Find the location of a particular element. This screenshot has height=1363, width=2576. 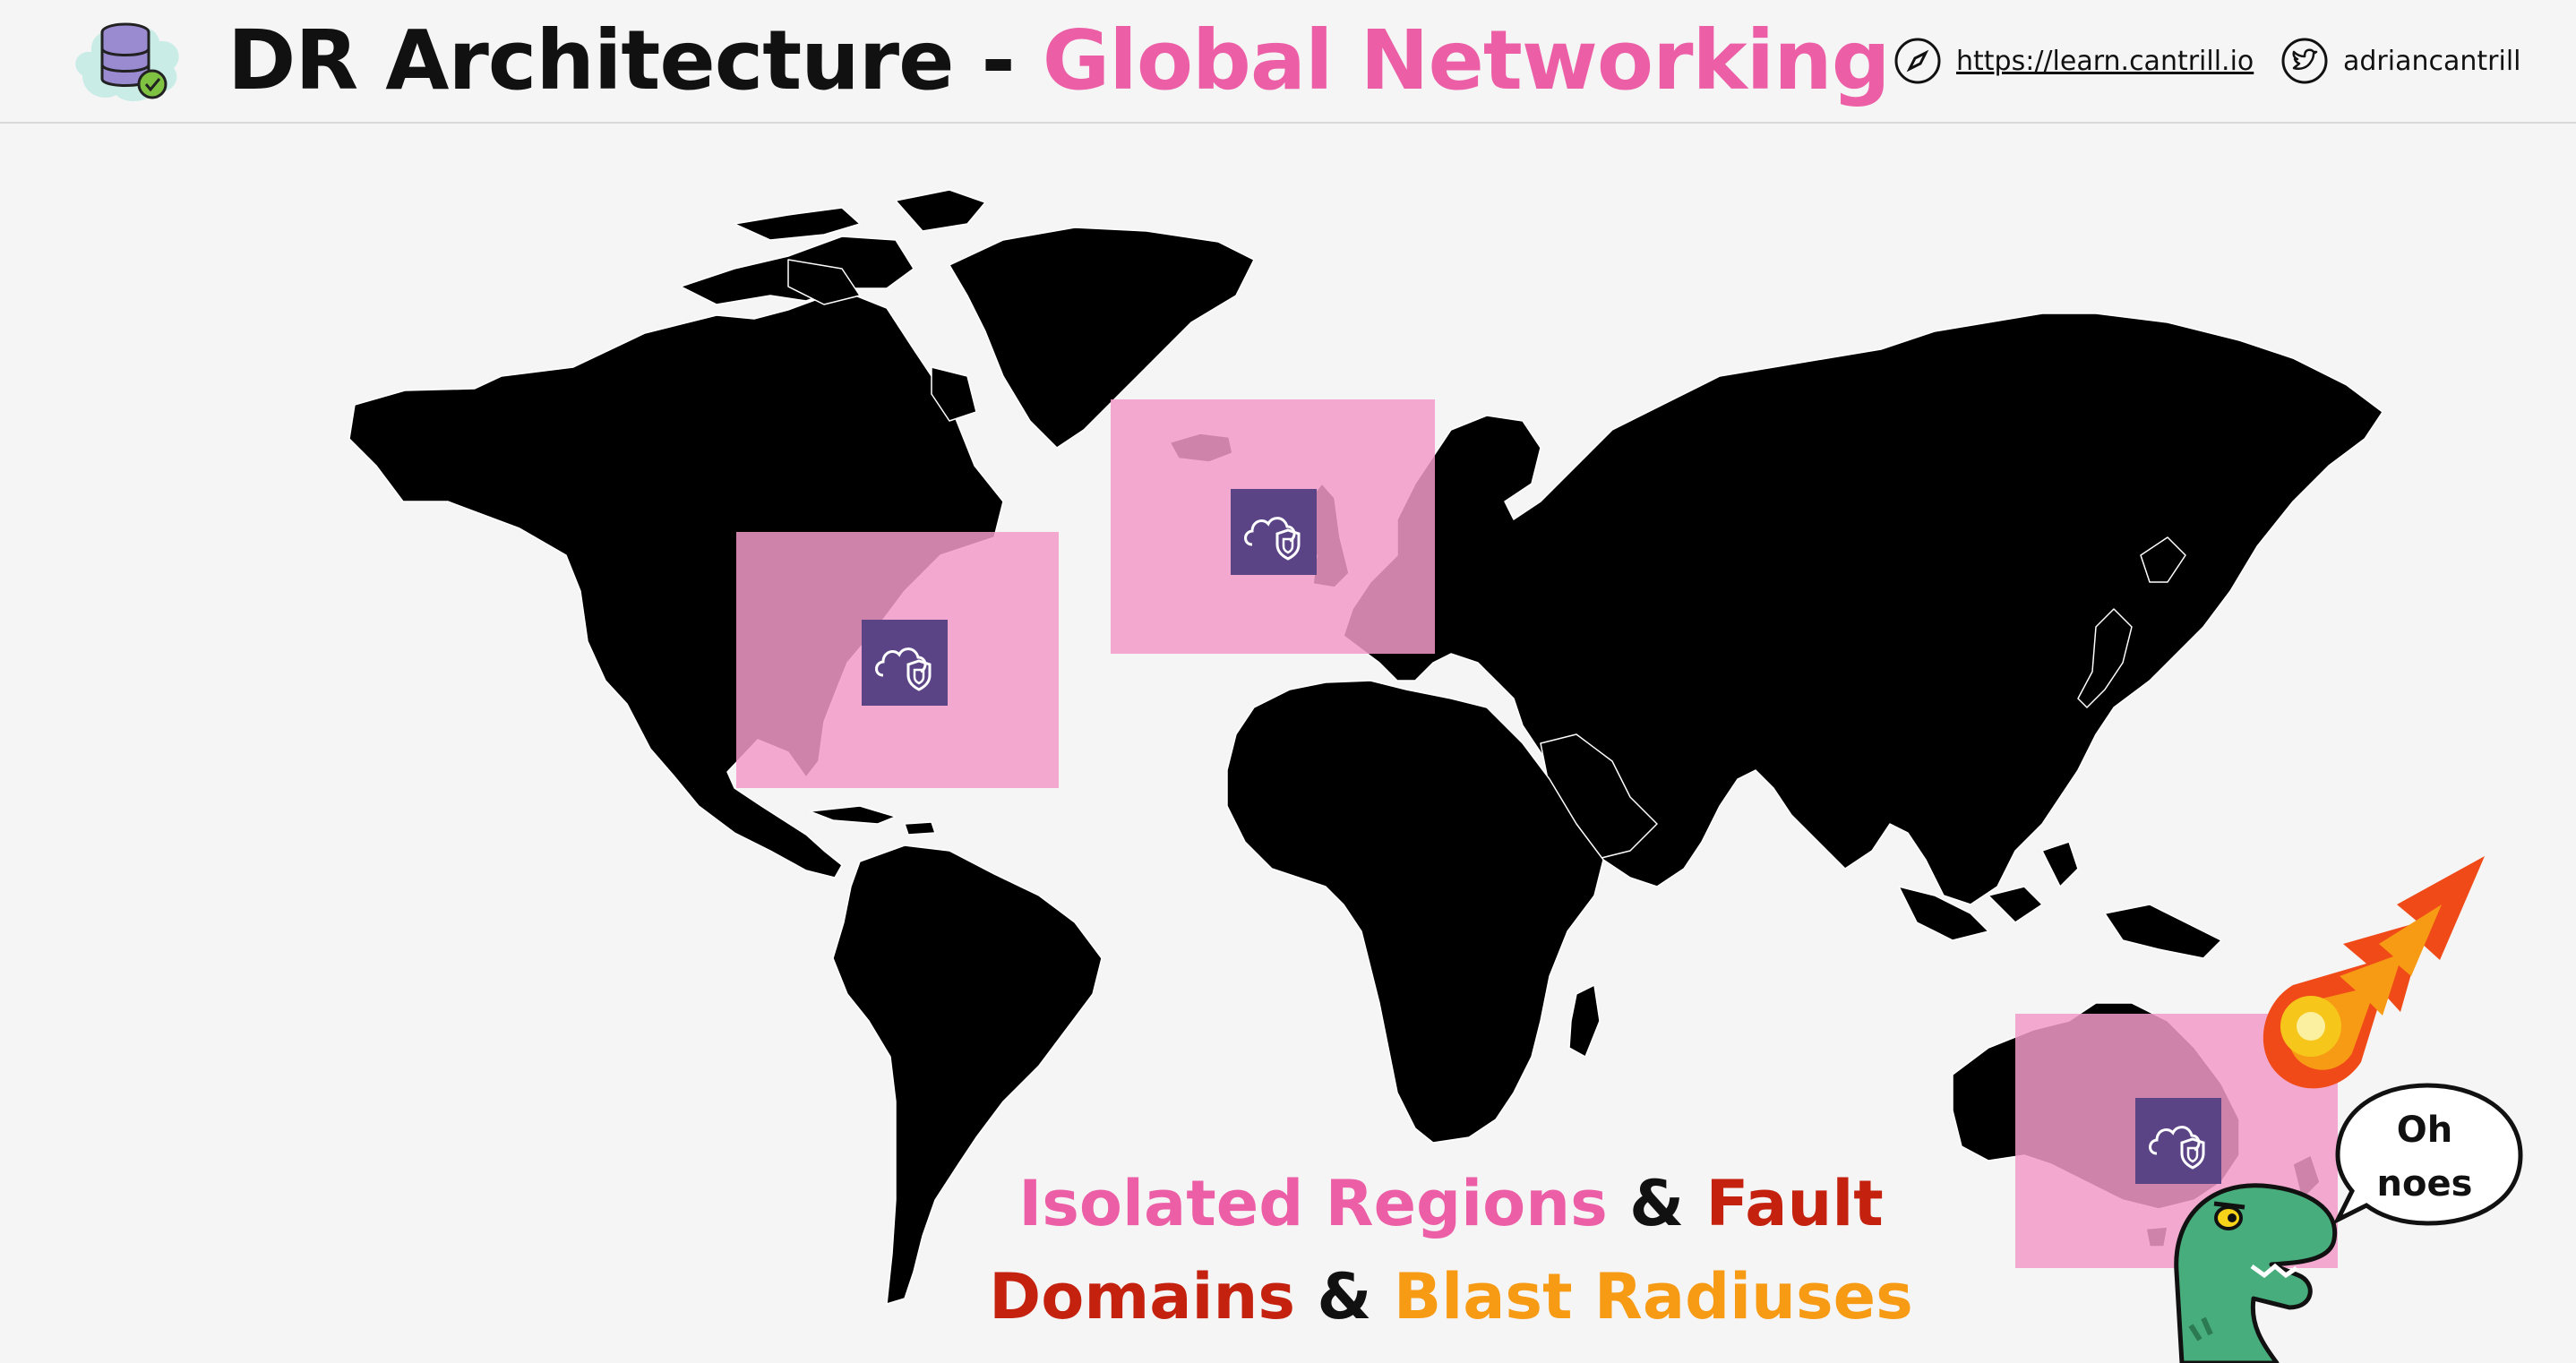

caption-blast-radiuses: Blast Radiuses is located at coordinates (1653, 1296).